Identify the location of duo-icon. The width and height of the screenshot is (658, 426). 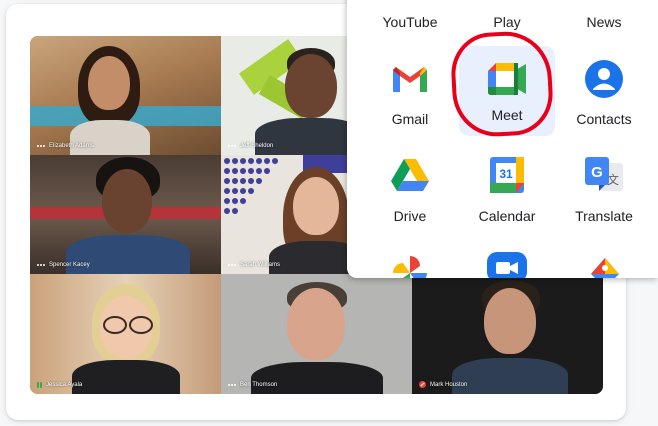
(507, 265).